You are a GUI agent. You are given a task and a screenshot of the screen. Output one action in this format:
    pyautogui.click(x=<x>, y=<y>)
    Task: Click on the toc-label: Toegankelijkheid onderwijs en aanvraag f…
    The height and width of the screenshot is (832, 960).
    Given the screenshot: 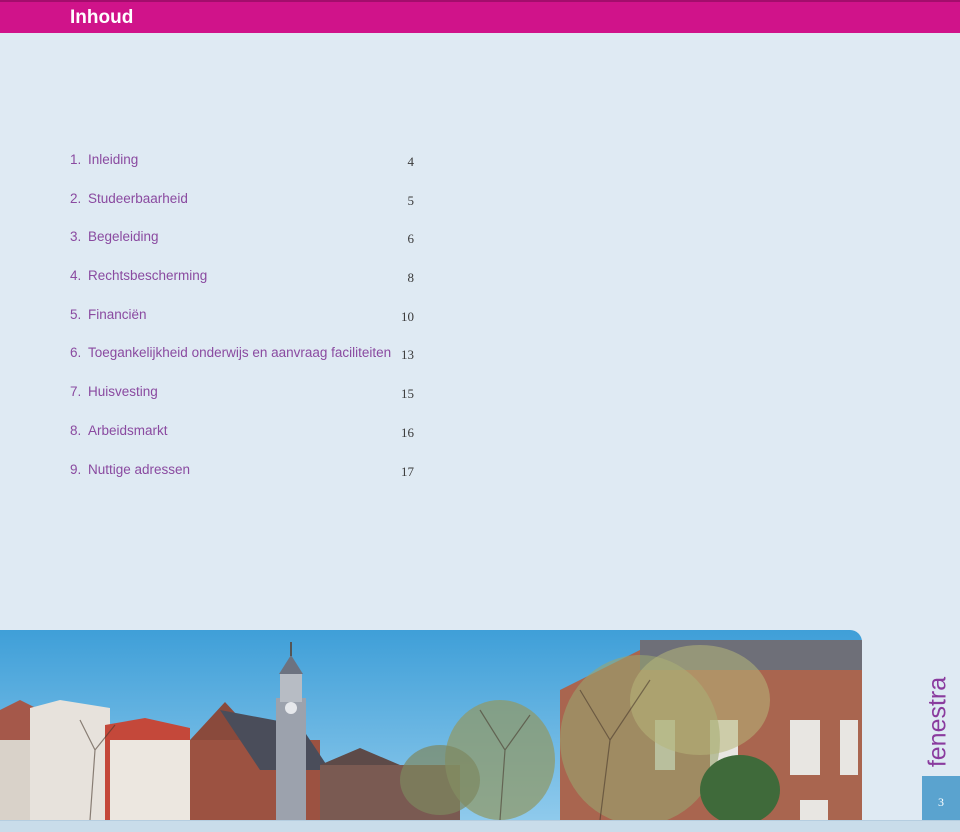 What is the action you would take?
    pyautogui.click(x=240, y=353)
    